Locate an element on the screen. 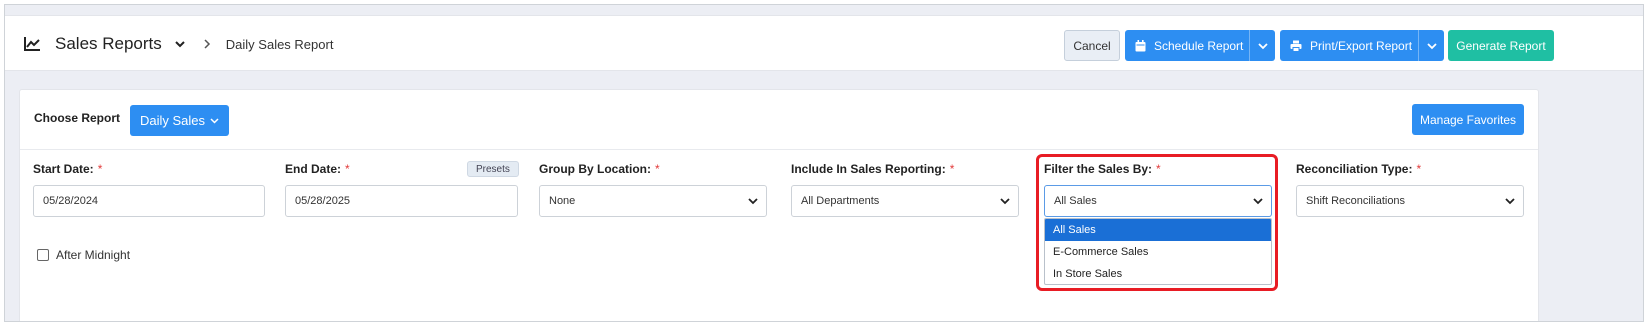  group-by-field: Group By Location: * None is located at coordinates (653, 189).